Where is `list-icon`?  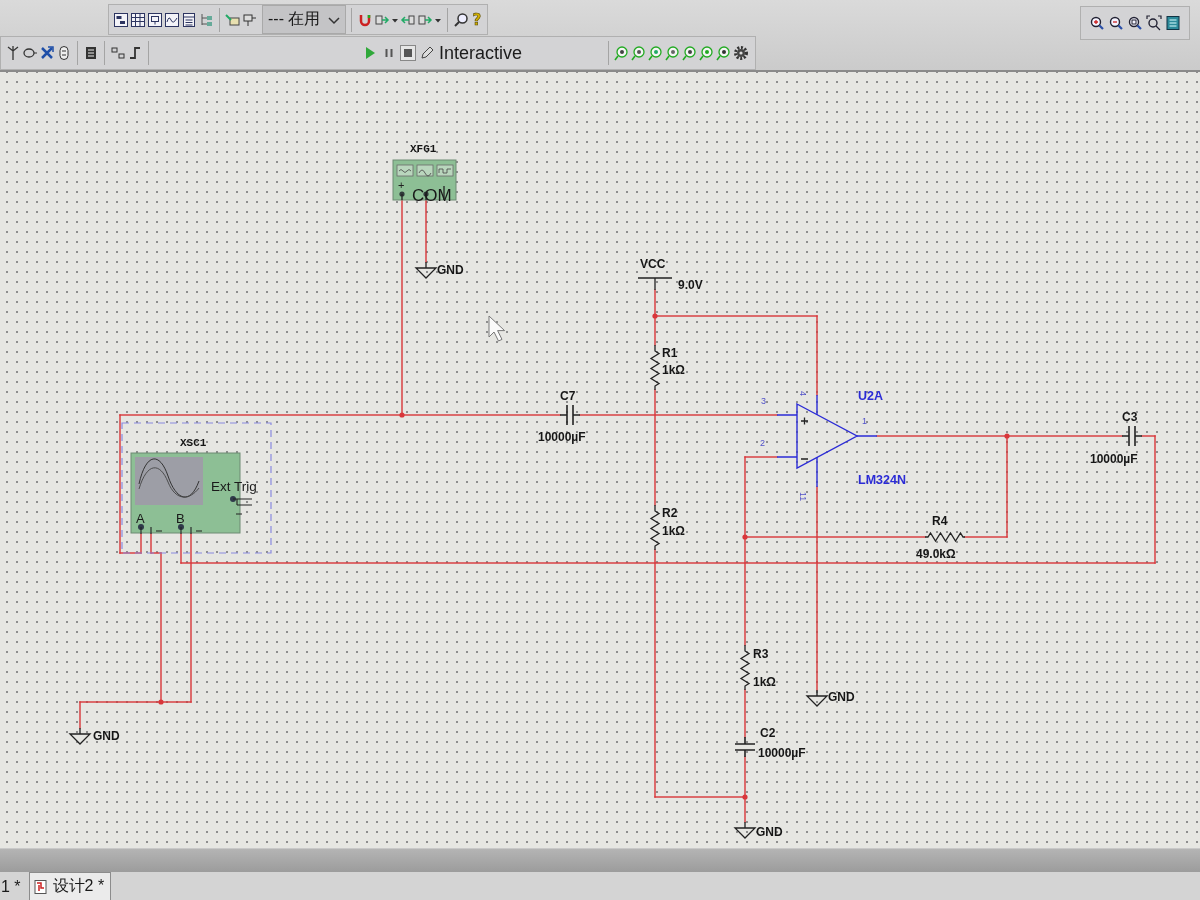 list-icon is located at coordinates (189, 19).